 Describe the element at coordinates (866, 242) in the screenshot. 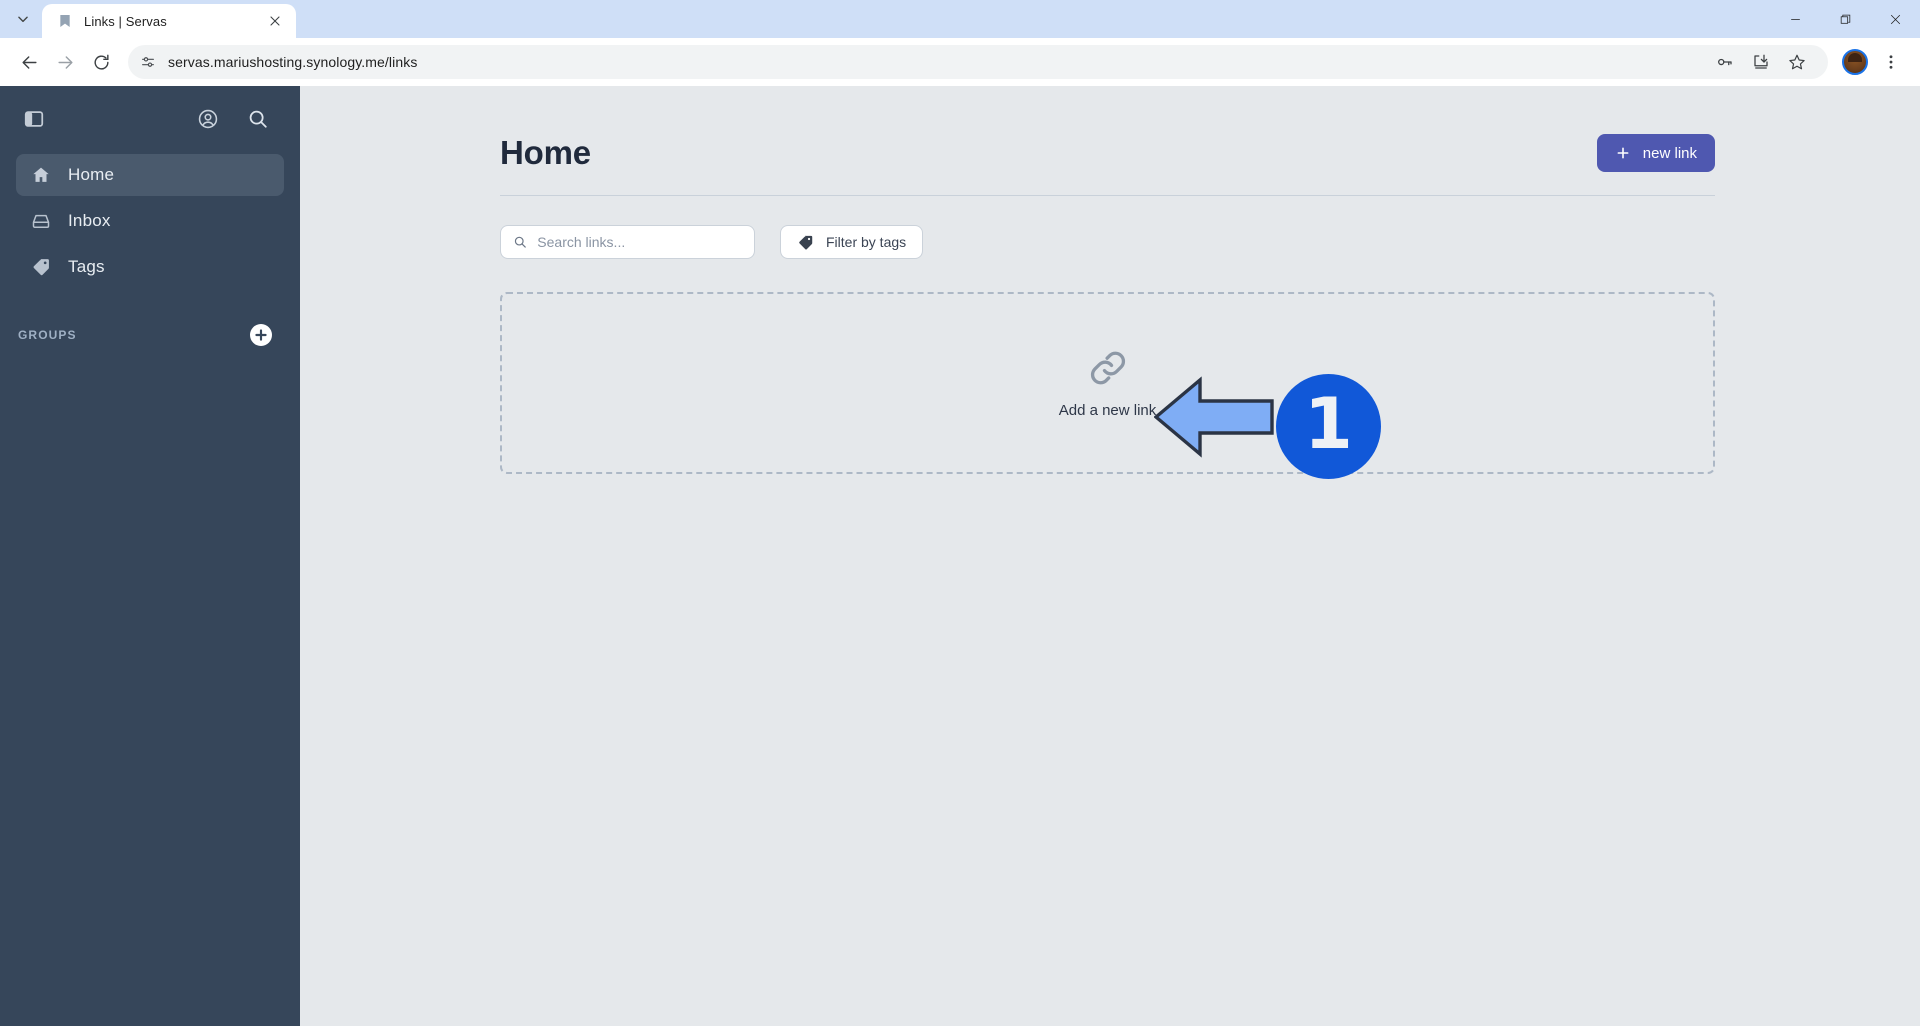

I see `filter-by-tags-label: Filter by tags` at that location.